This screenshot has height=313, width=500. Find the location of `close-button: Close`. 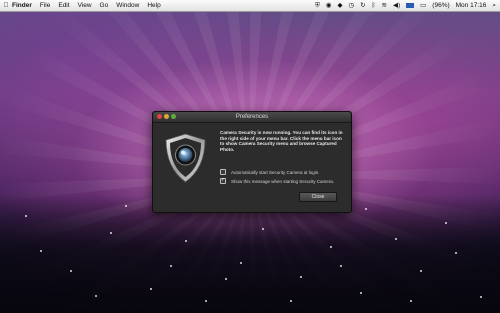

close-button: Close is located at coordinates (318, 197).